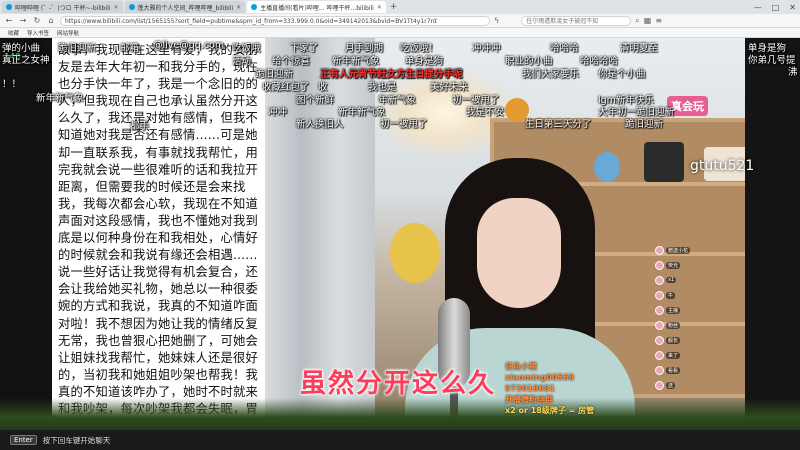 The image size is (800, 450). Describe the element at coordinates (675, 319) in the screenshot. I see `gift-list: 赠送小花 荧光 x1 牛 主播 粉丝 舰长 来了 看看 送` at that location.